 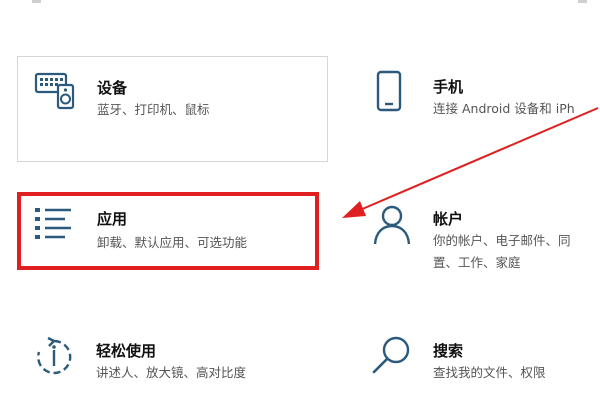 I want to click on tile-description-line1: 你的帐户、电子邮件、同, so click(x=502, y=240).